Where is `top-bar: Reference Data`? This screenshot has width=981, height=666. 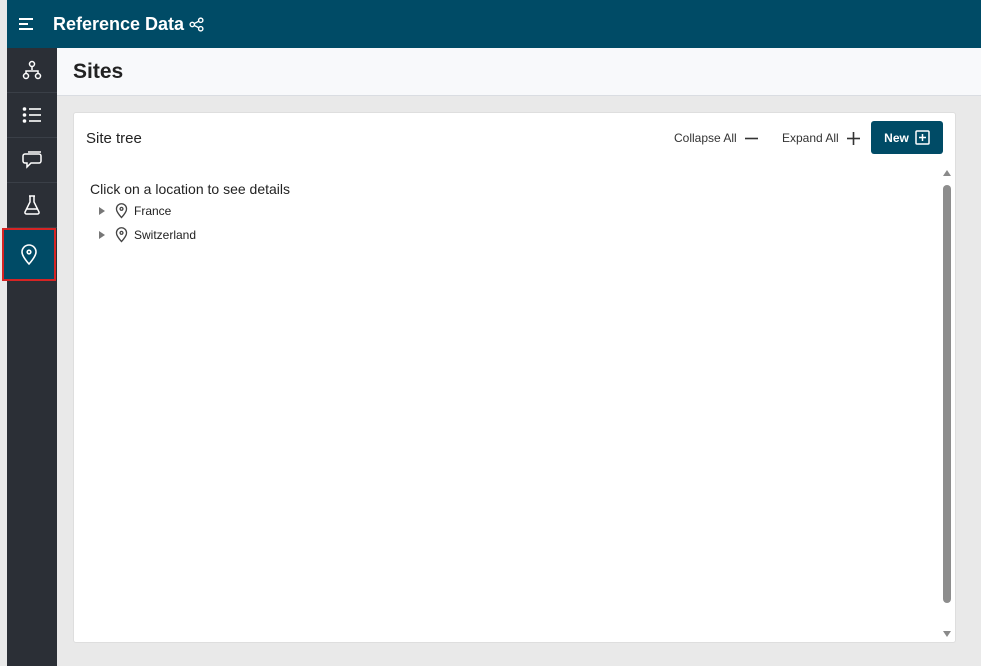 top-bar: Reference Data is located at coordinates (494, 24).